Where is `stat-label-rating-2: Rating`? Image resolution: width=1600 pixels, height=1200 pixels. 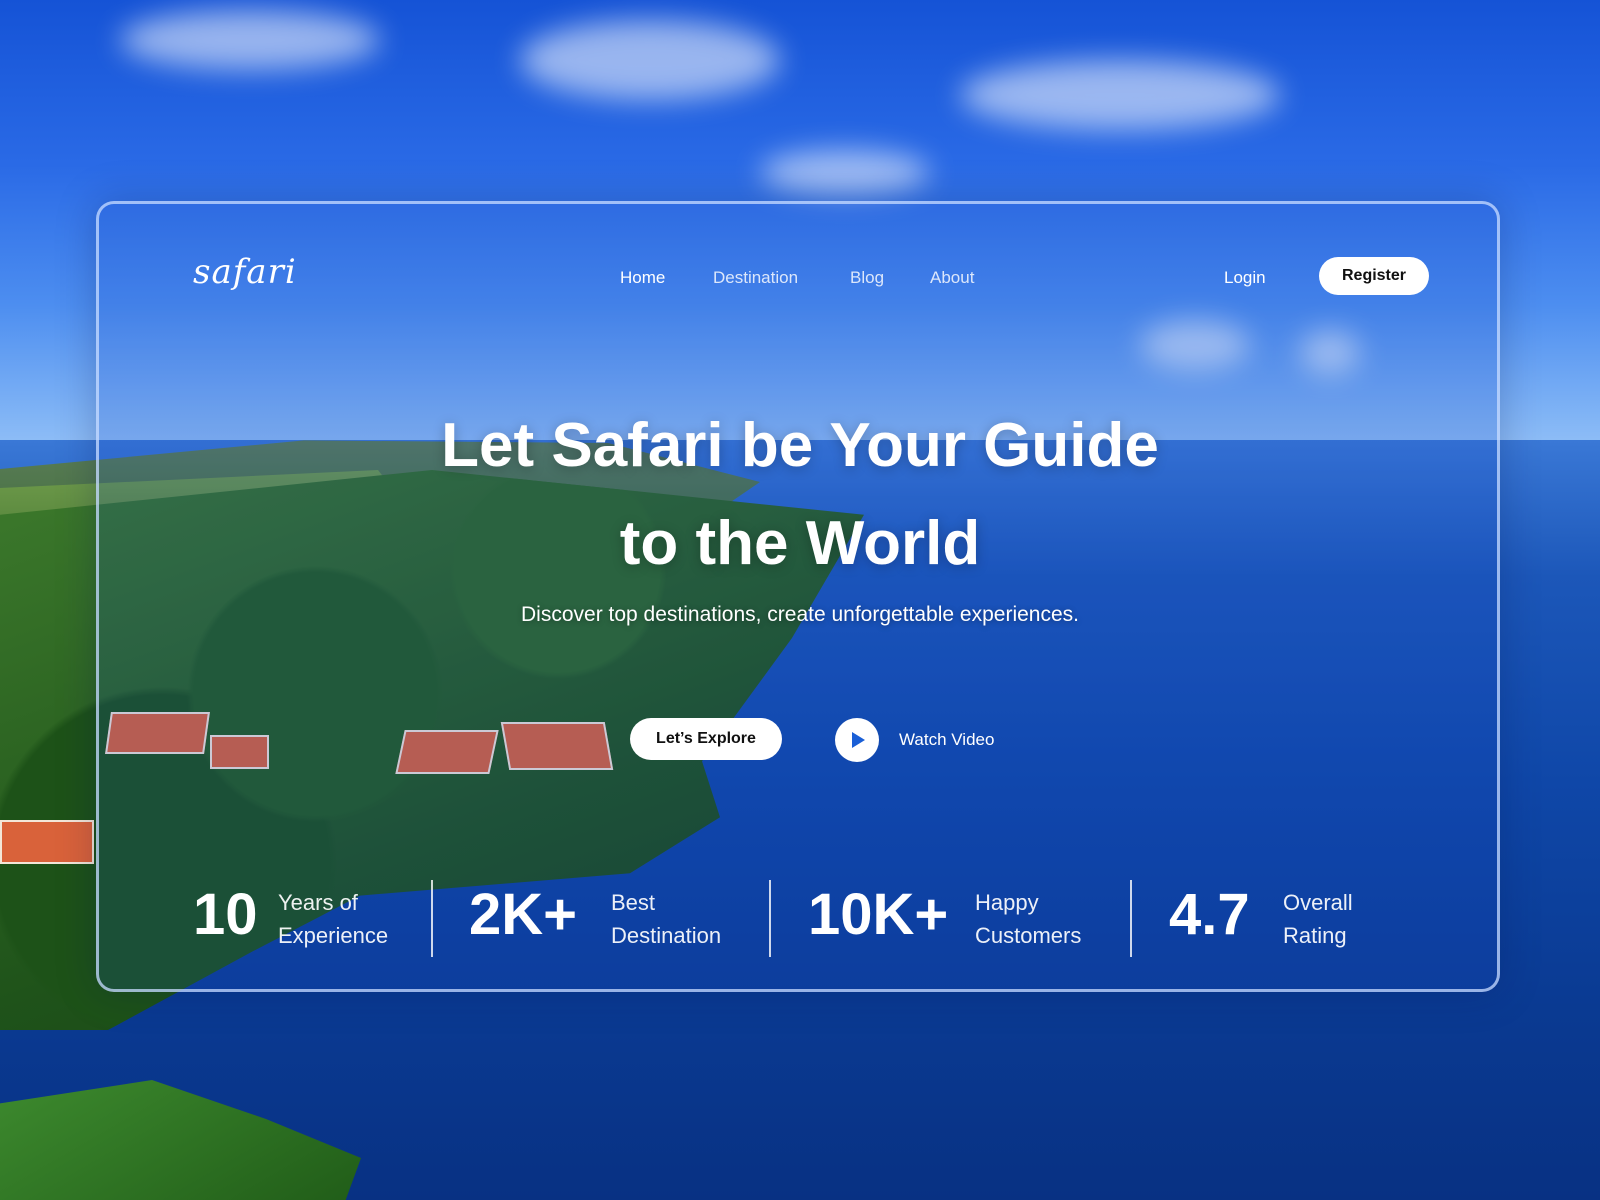 stat-label-rating-2: Rating is located at coordinates (1315, 935).